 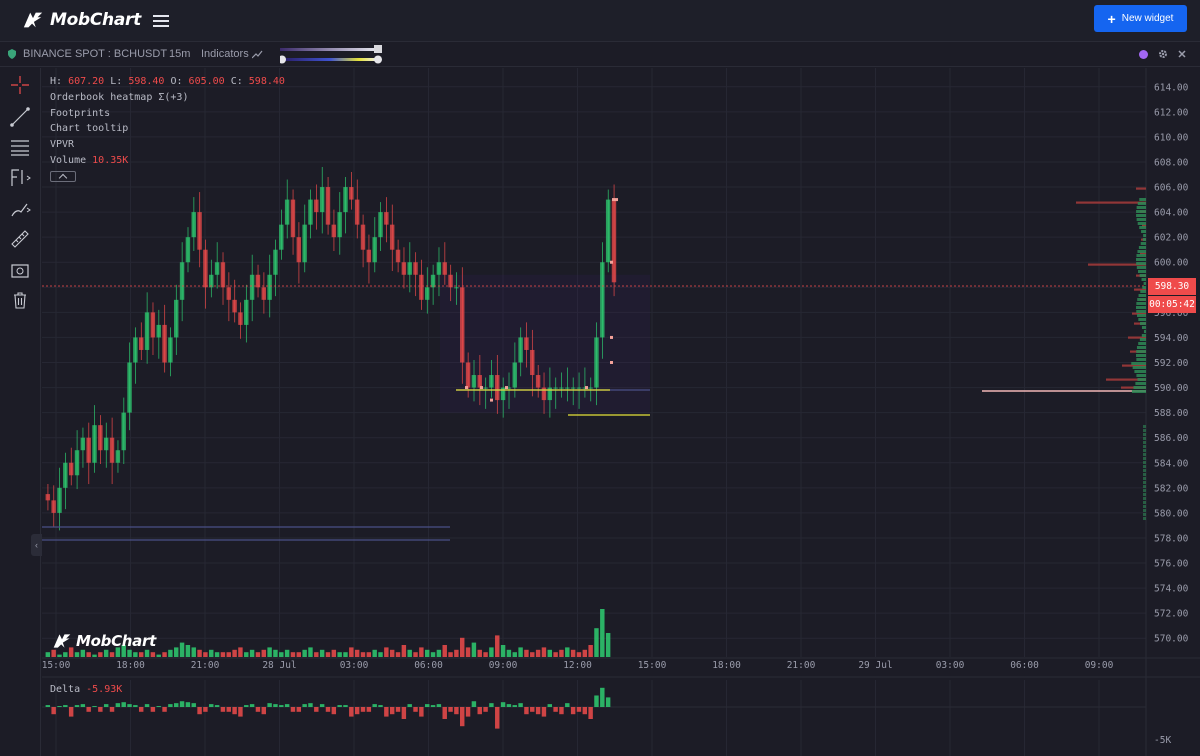 I want to click on x-tick-label: 03:00, so click(x=950, y=665).